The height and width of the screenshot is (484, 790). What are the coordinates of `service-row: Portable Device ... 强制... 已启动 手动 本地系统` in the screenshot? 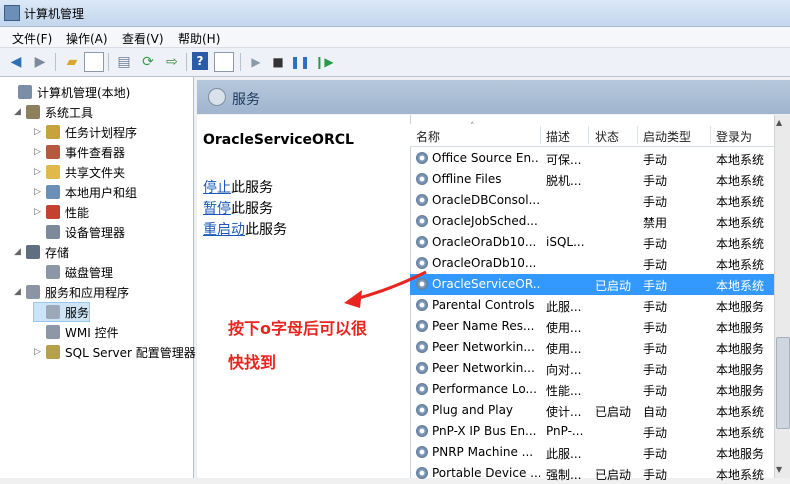 It's located at (592, 473).